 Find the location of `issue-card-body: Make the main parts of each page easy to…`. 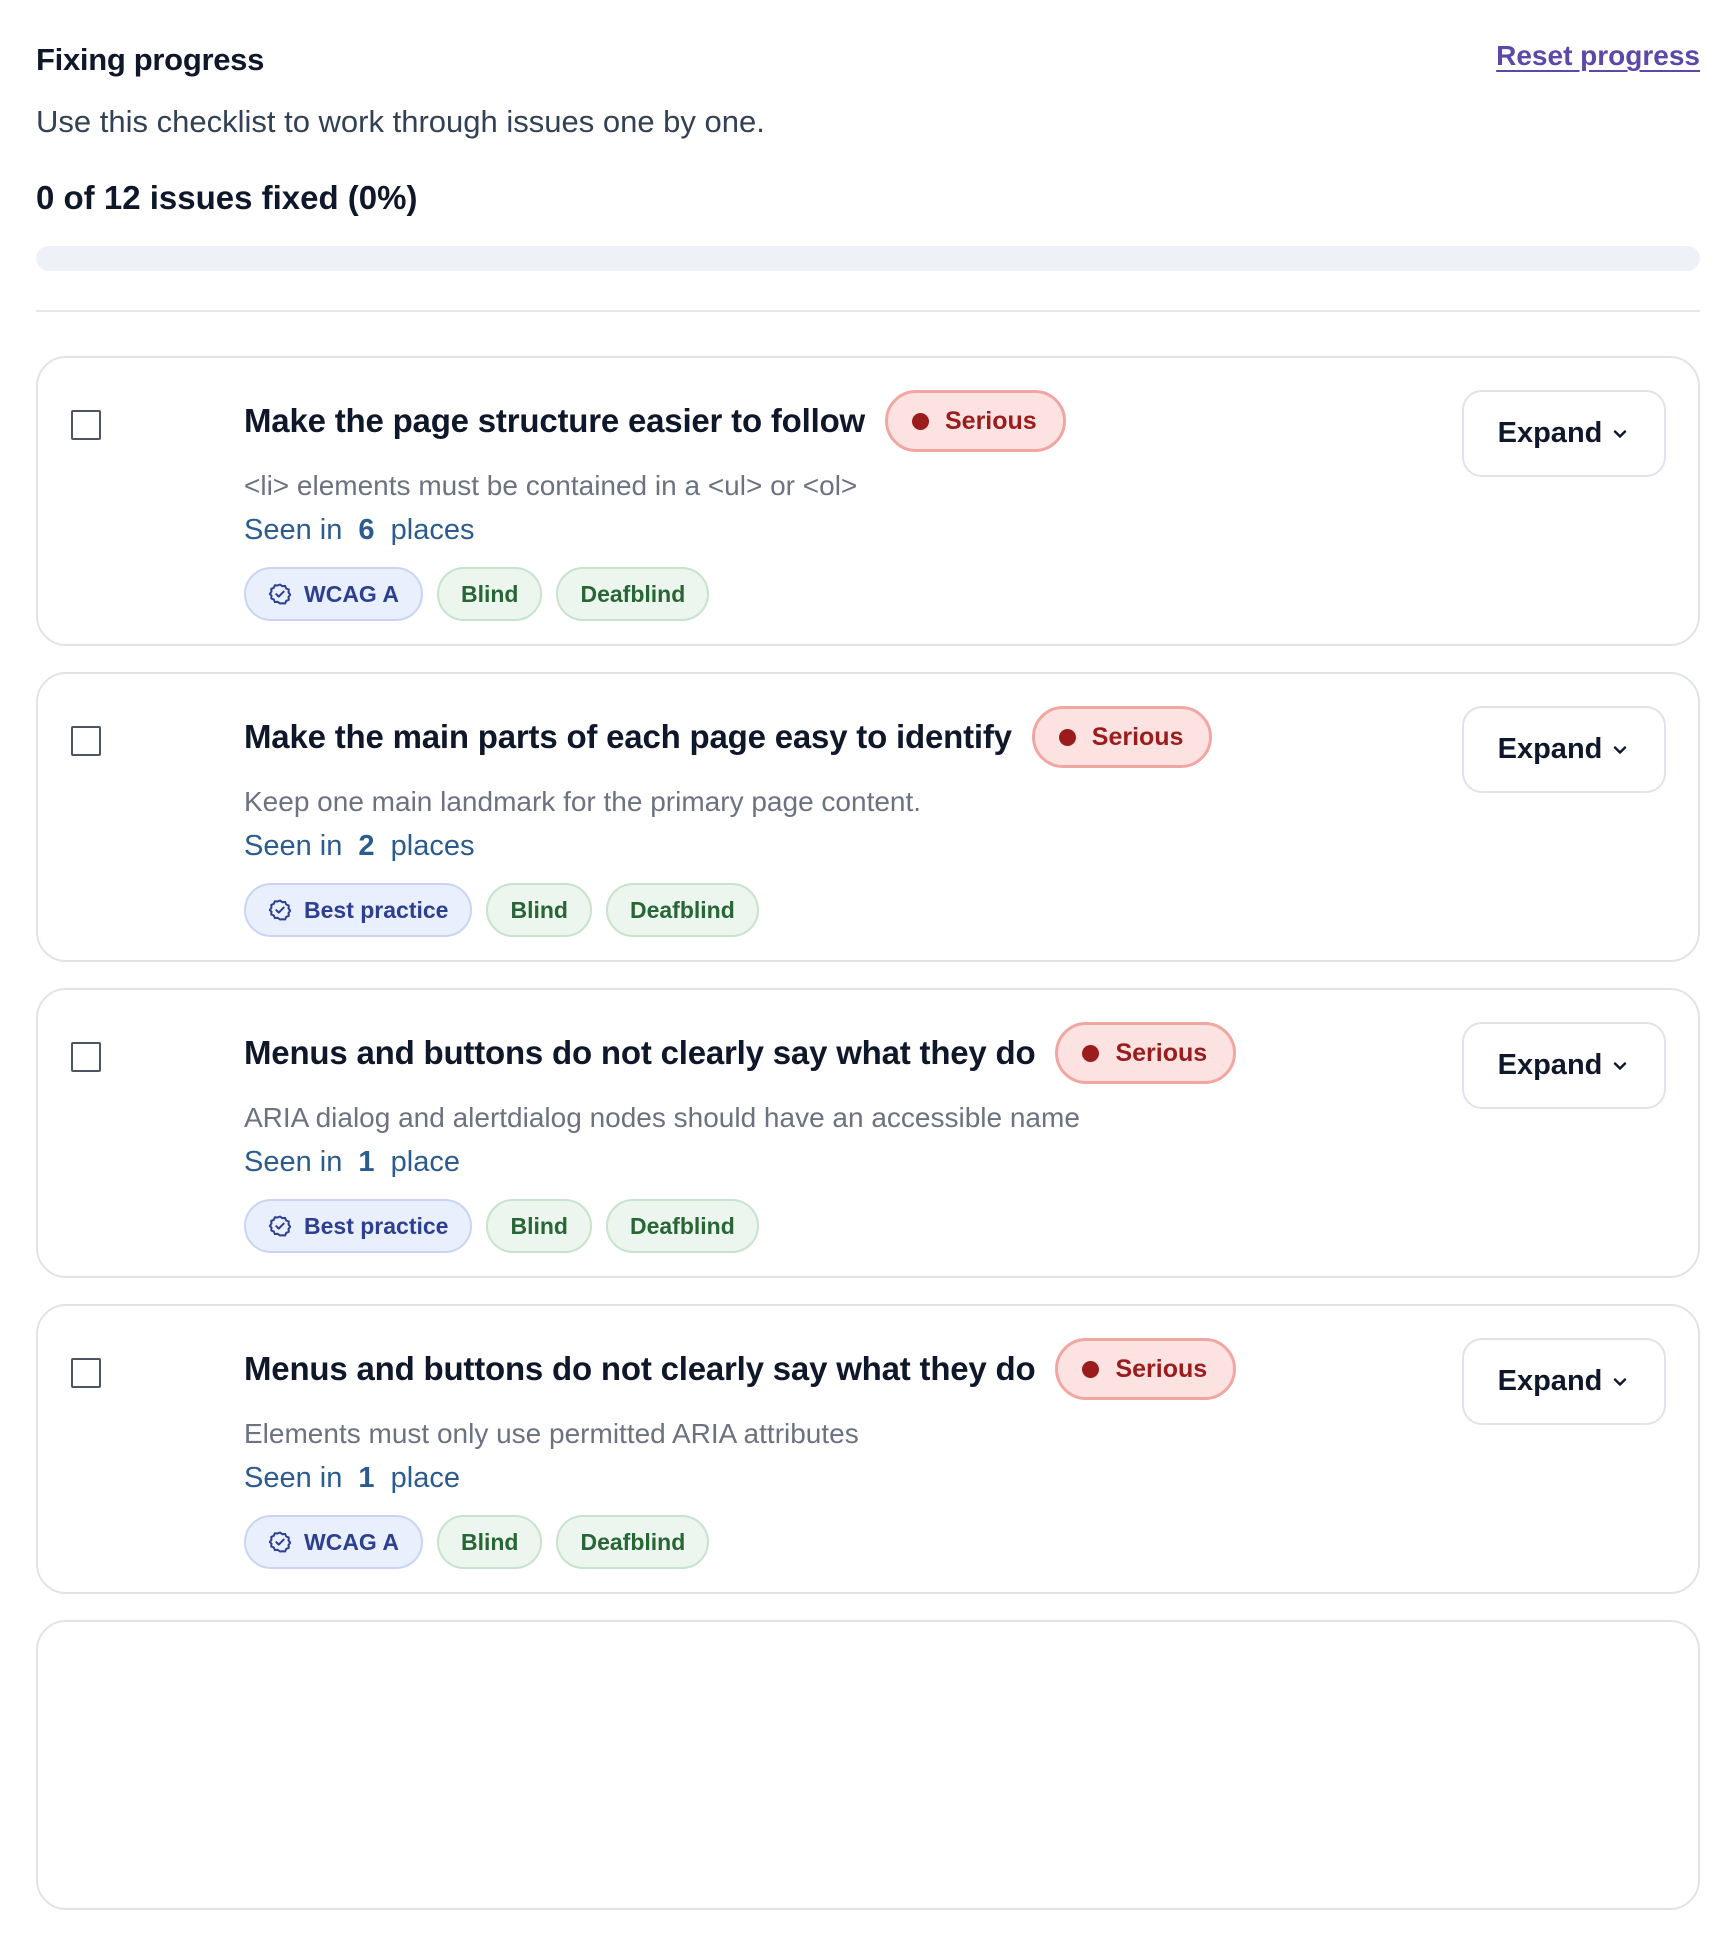

issue-card-body: Make the main parts of each page easy to… is located at coordinates (728, 820).